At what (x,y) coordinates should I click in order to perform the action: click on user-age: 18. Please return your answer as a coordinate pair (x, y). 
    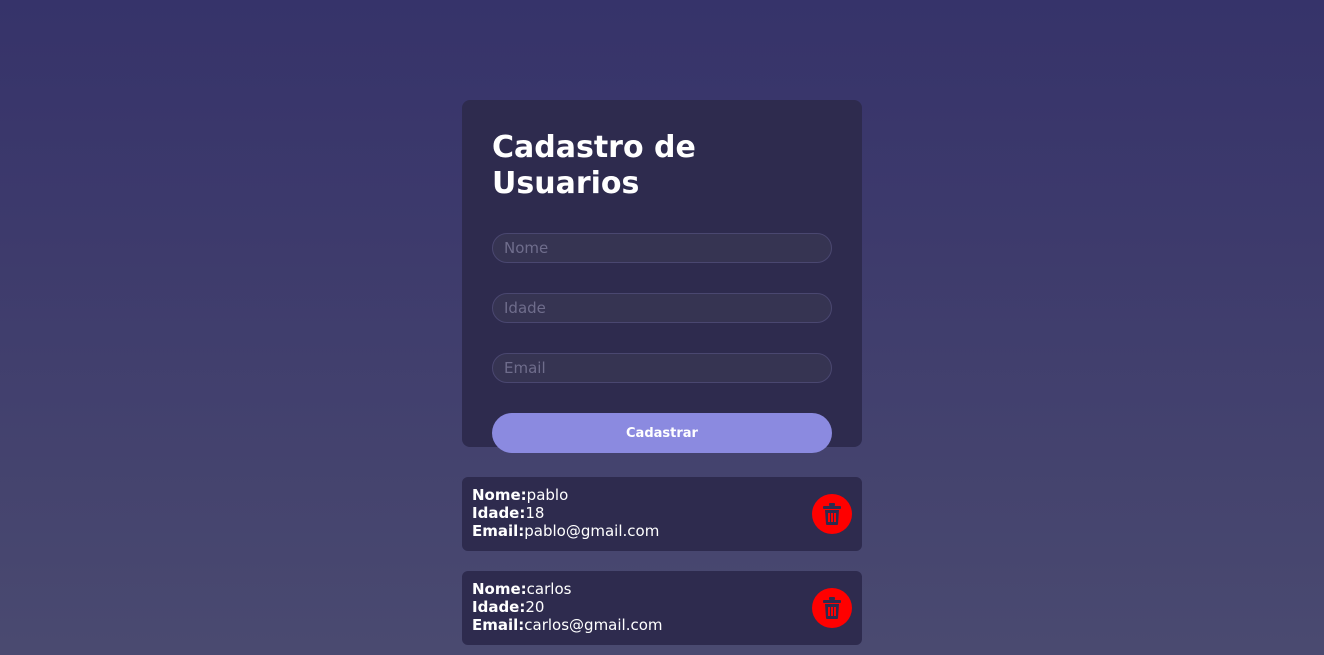
    Looking at the image, I should click on (535, 513).